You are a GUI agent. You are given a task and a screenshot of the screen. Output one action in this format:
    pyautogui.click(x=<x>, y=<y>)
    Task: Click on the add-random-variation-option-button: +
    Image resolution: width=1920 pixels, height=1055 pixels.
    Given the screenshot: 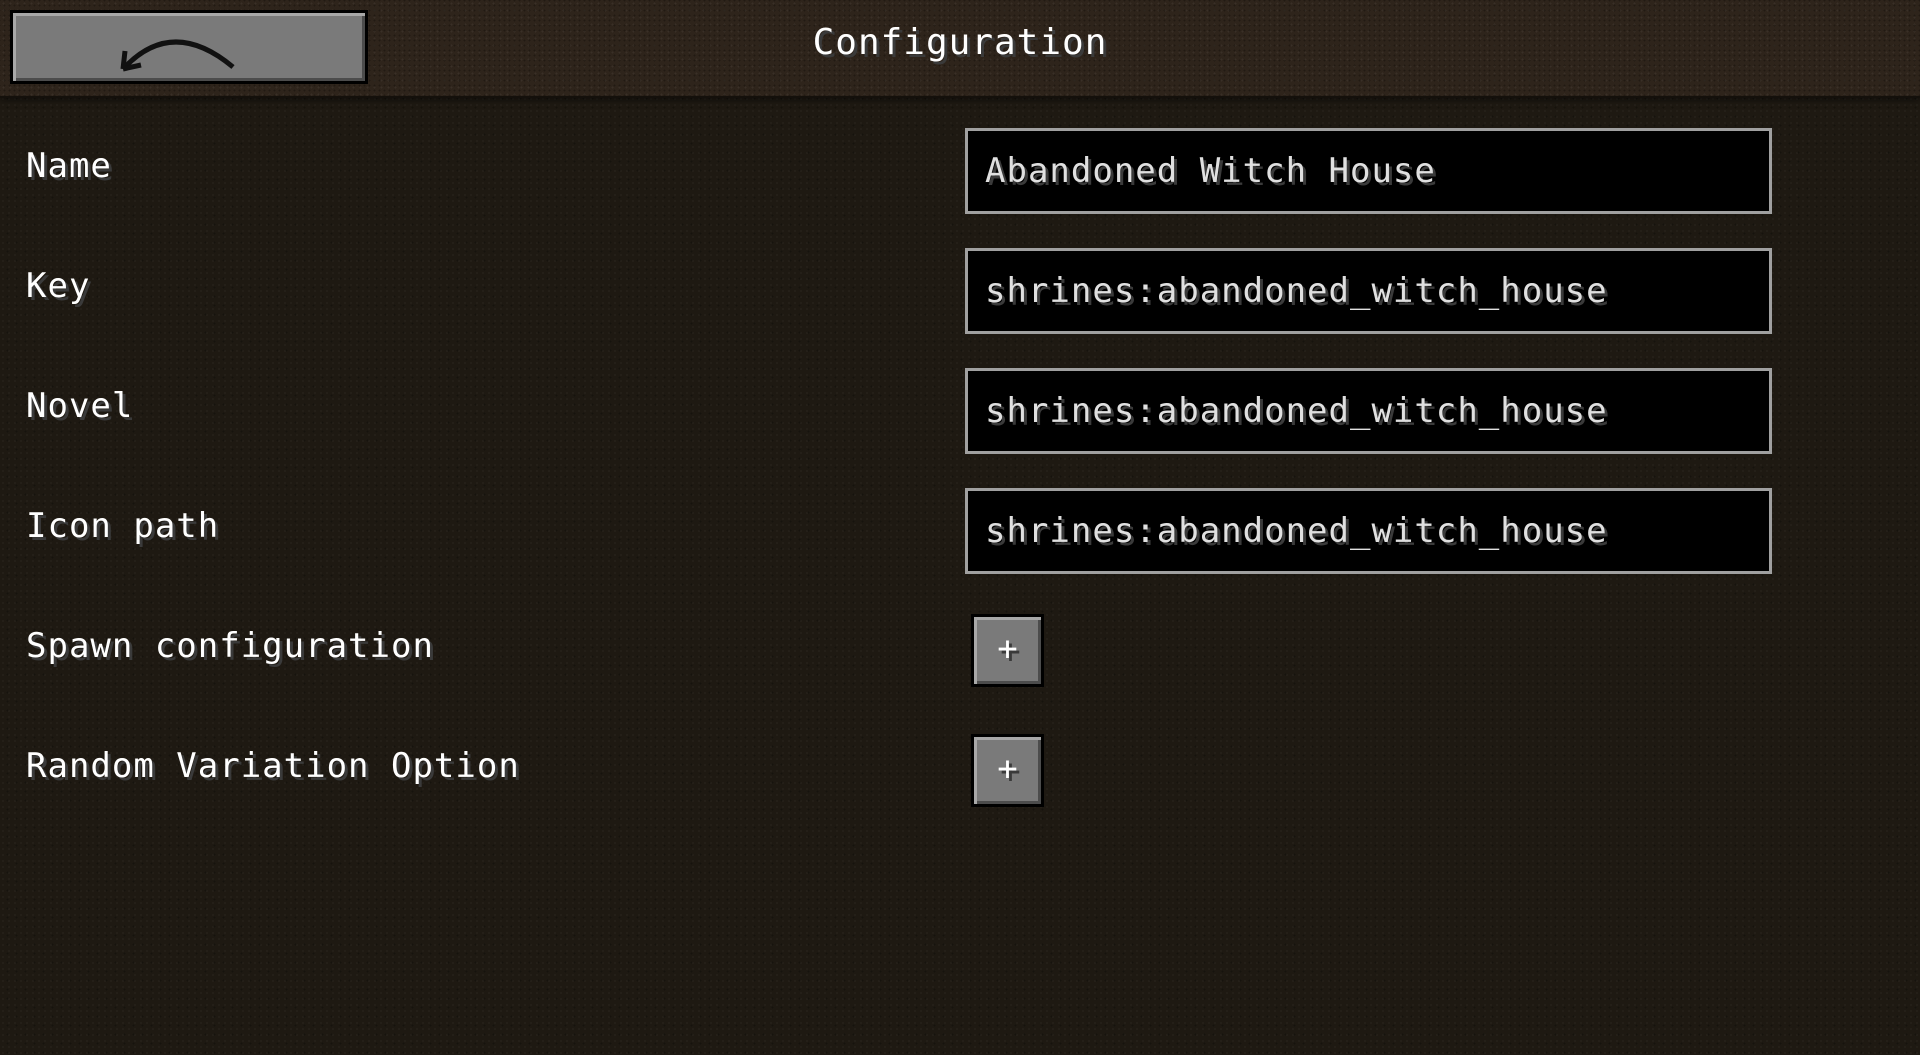 What is the action you would take?
    pyautogui.click(x=1007, y=770)
    